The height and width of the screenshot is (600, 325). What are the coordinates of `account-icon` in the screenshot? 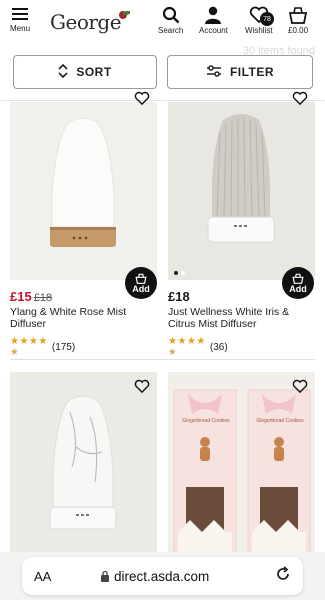 It's located at (213, 15).